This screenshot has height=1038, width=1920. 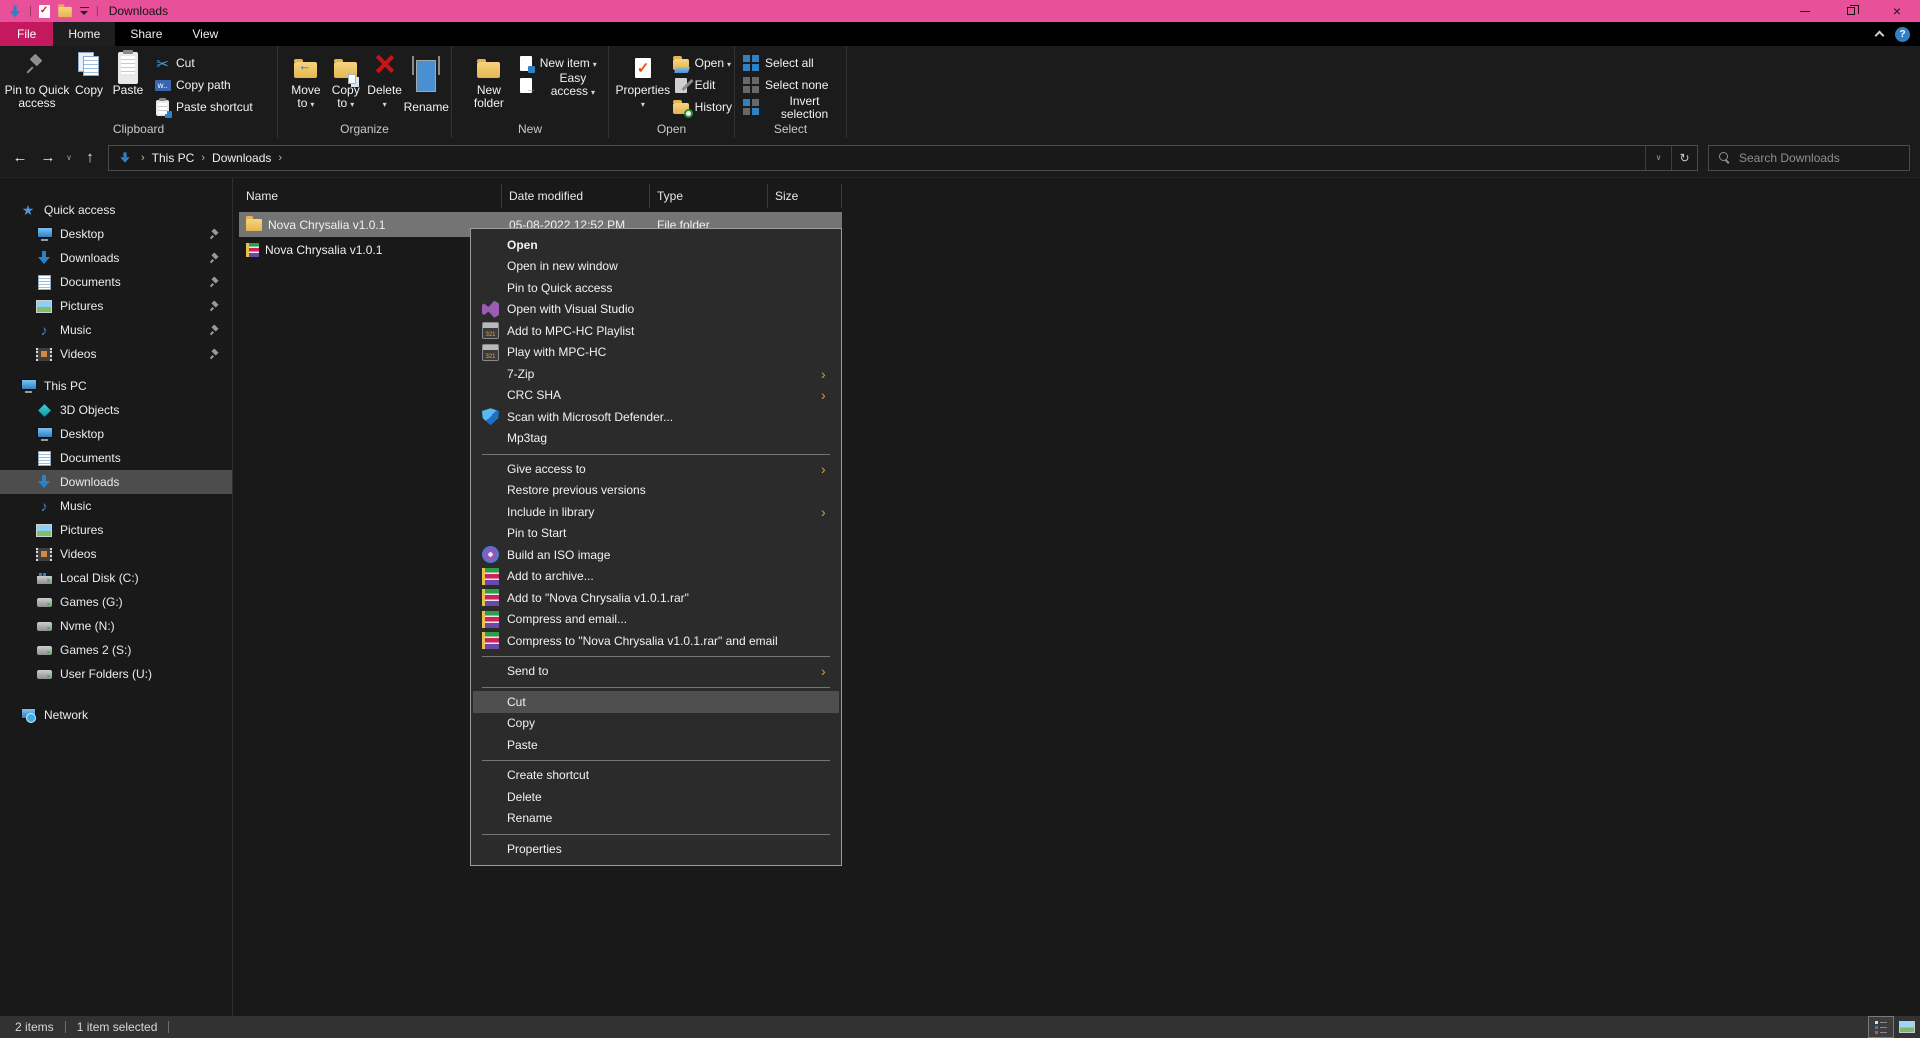 What do you see at coordinates (656, 245) in the screenshot?
I see `context-menu-item: Open` at bounding box center [656, 245].